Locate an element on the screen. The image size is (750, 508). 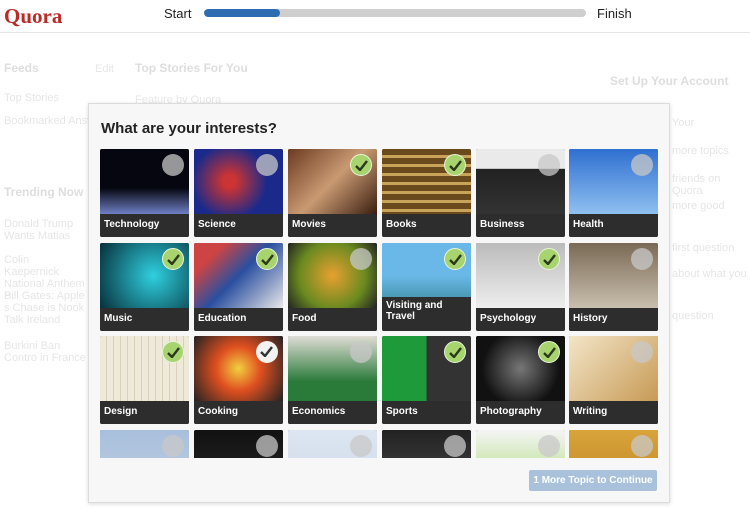
topic-label: Photography is located at coordinates (520, 412).